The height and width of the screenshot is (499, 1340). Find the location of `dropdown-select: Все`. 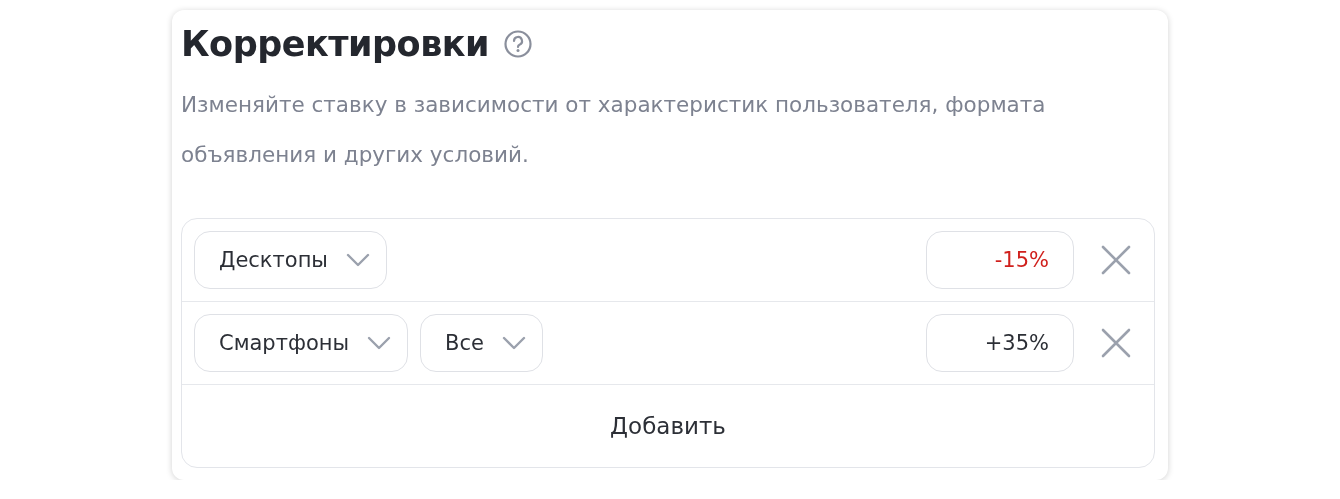

dropdown-select: Все is located at coordinates (481, 343).